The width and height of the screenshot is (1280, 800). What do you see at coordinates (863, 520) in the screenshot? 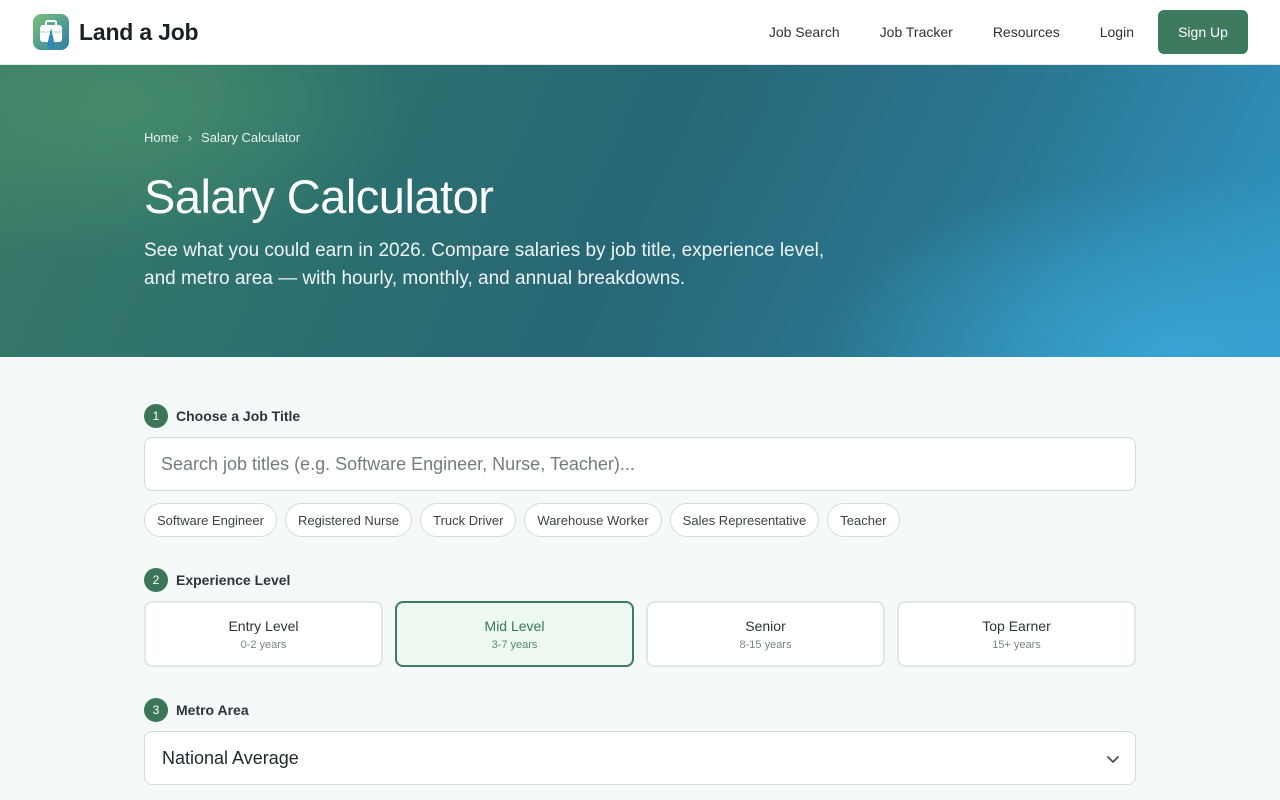
I see `suggestion-chip-teacher: Teacher` at bounding box center [863, 520].